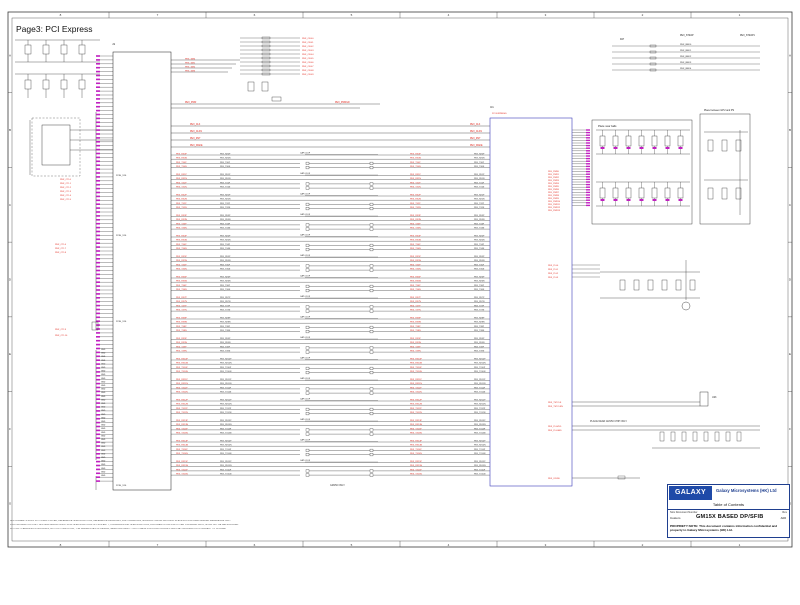 The width and height of the screenshot is (800, 605). I want to click on net-label: PEX_STRAP, so click(687, 35).